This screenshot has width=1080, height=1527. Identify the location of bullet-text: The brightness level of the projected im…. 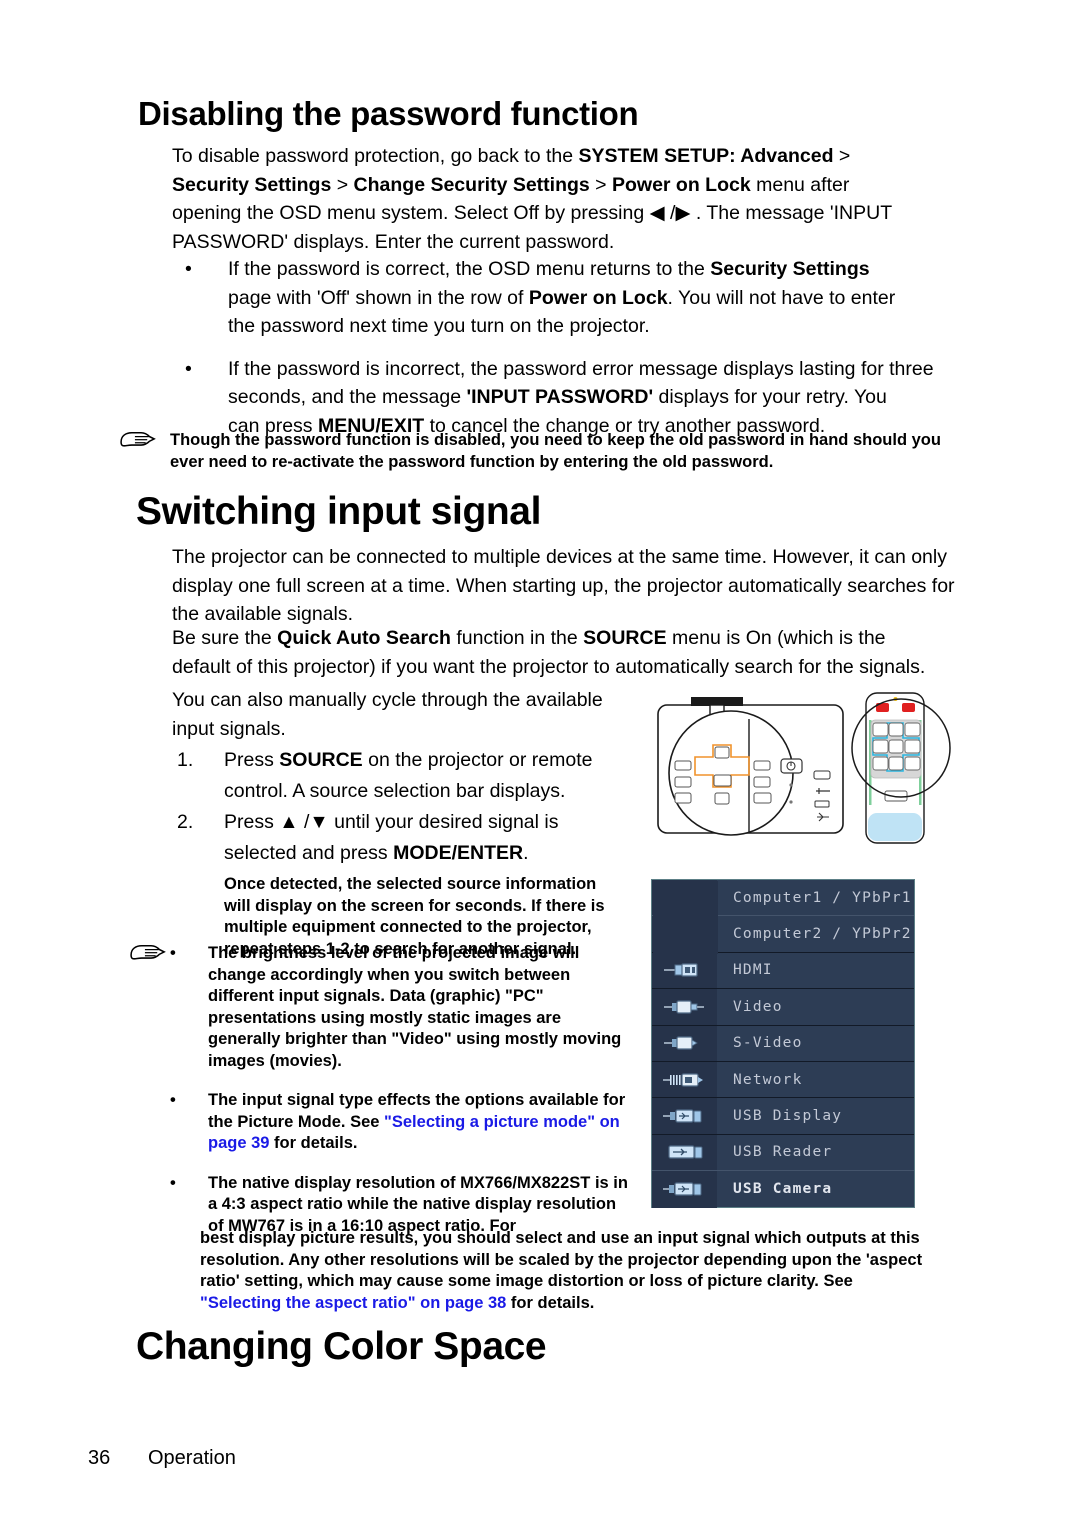
(419, 1007).